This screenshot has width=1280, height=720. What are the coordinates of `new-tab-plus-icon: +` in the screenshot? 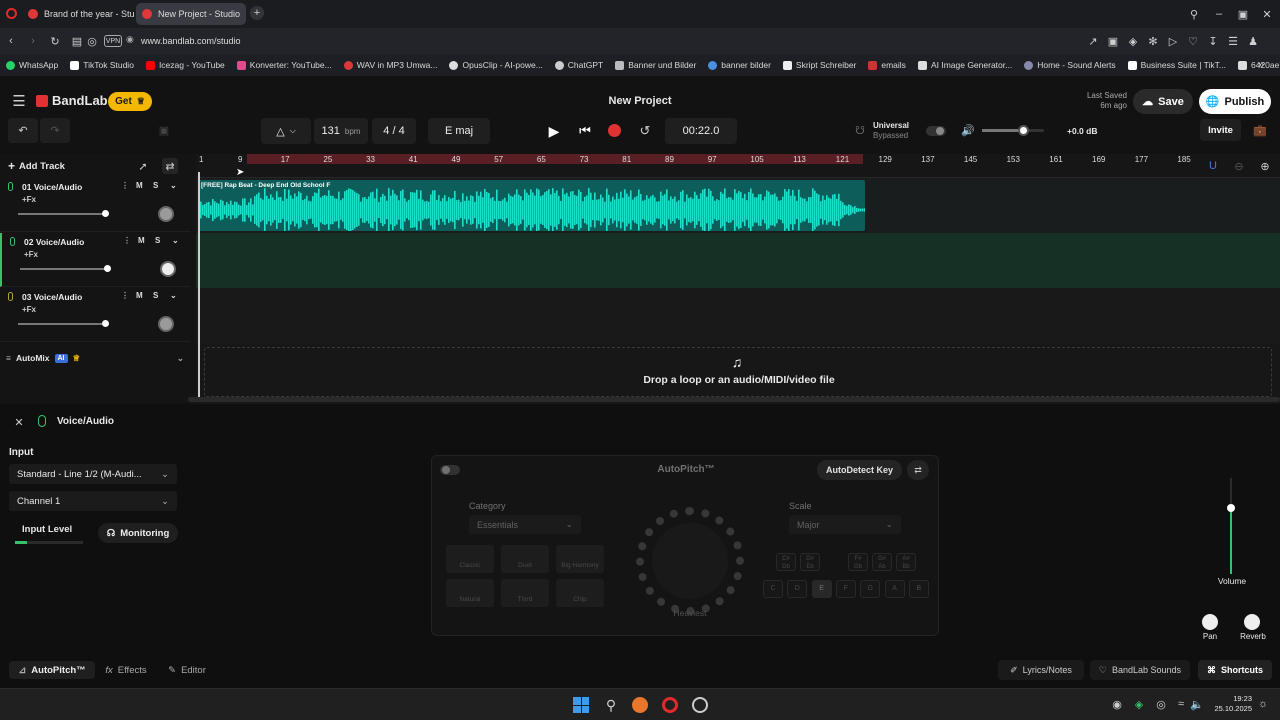 It's located at (257, 13).